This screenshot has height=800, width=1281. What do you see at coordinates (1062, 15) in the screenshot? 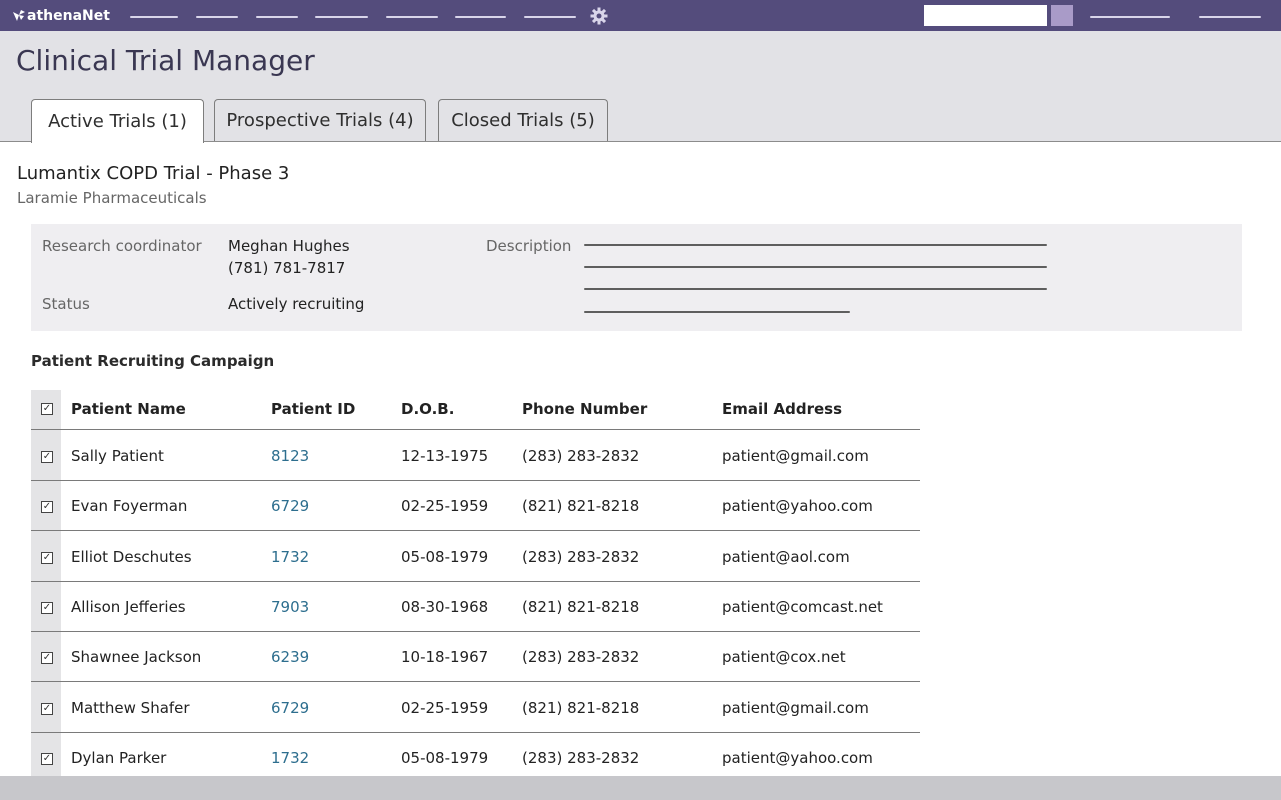
I see `avatar` at bounding box center [1062, 15].